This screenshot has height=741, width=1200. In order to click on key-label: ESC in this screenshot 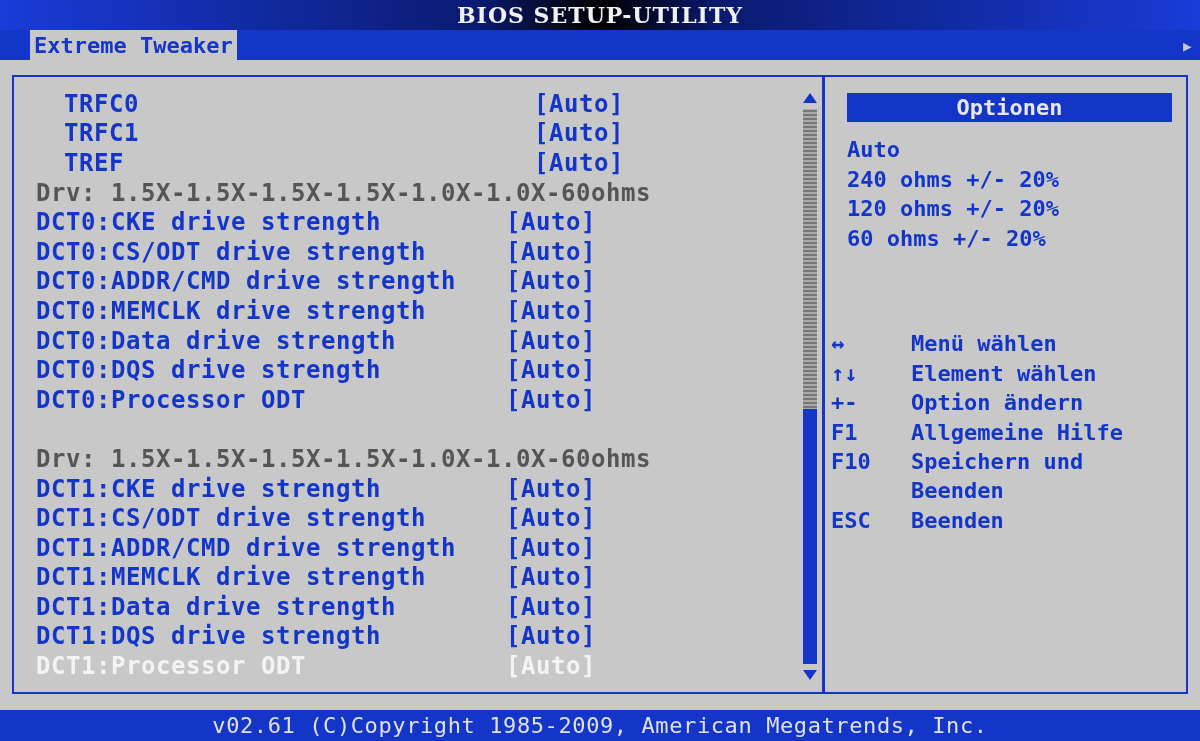, I will do `click(851, 520)`.